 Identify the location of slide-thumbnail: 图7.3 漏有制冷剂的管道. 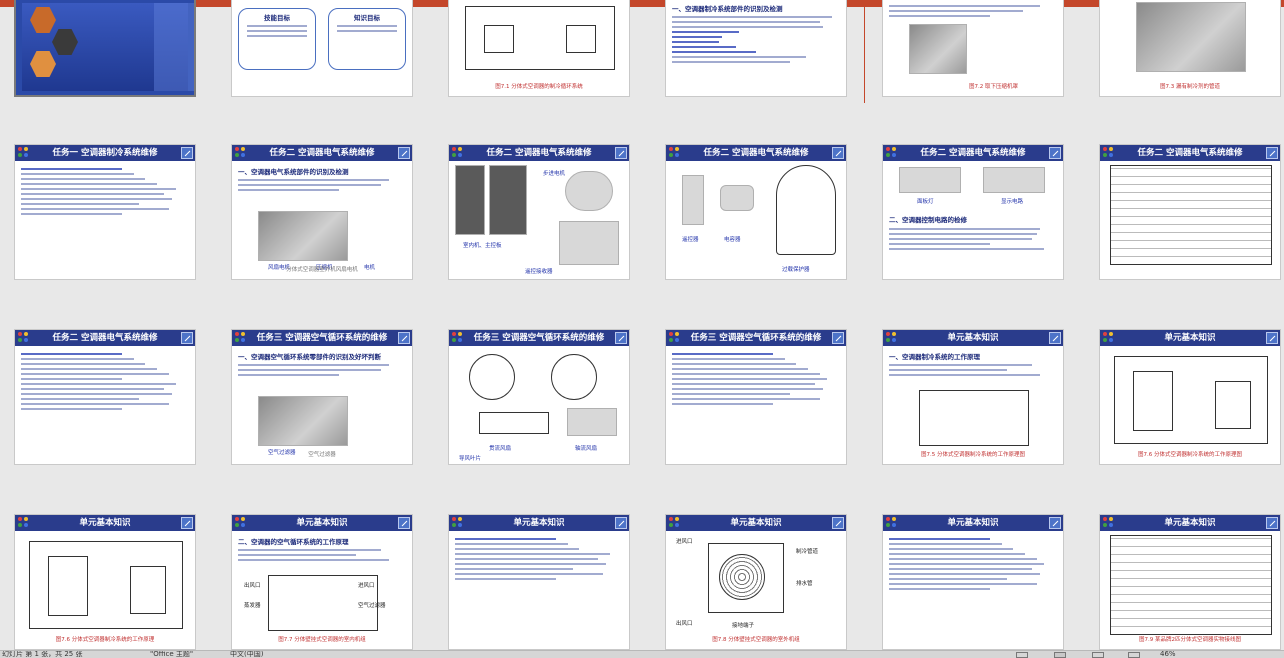
(1190, 48).